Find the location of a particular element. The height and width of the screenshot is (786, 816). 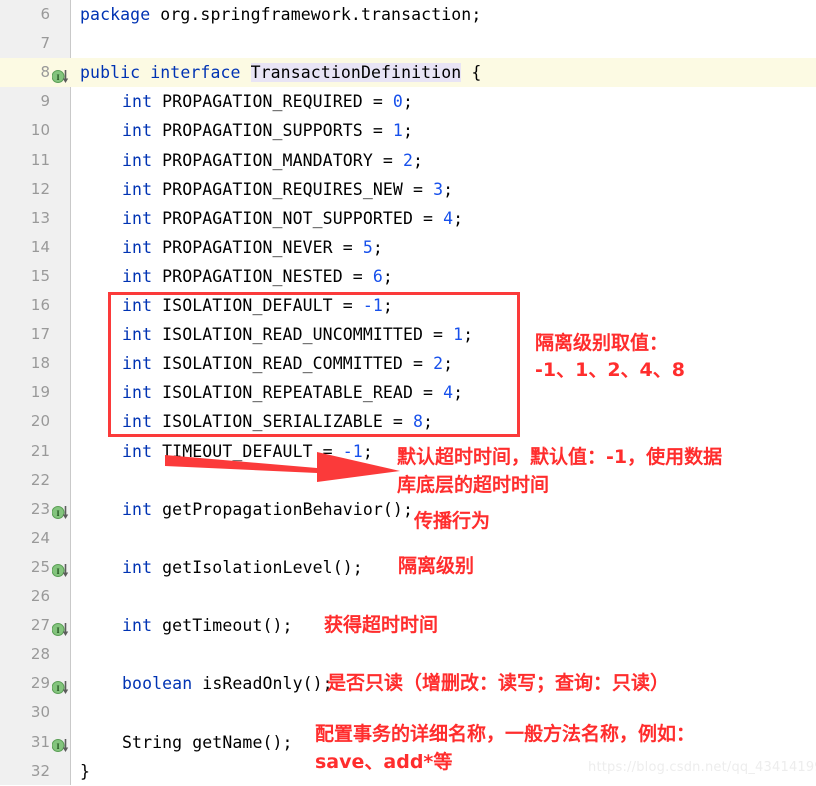

line-number-30: 30 is located at coordinates (25, 712).